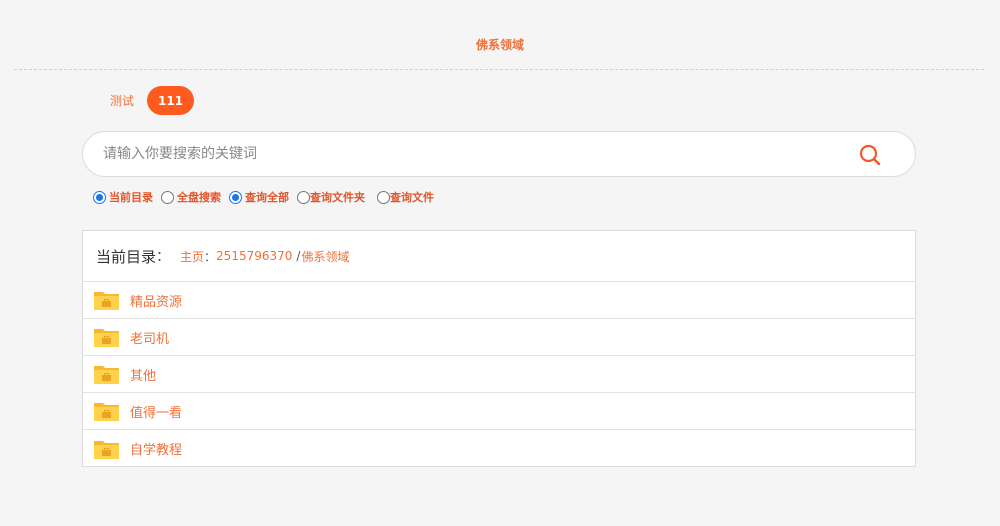  I want to click on tab-ceshi: 测试, so click(122, 100).